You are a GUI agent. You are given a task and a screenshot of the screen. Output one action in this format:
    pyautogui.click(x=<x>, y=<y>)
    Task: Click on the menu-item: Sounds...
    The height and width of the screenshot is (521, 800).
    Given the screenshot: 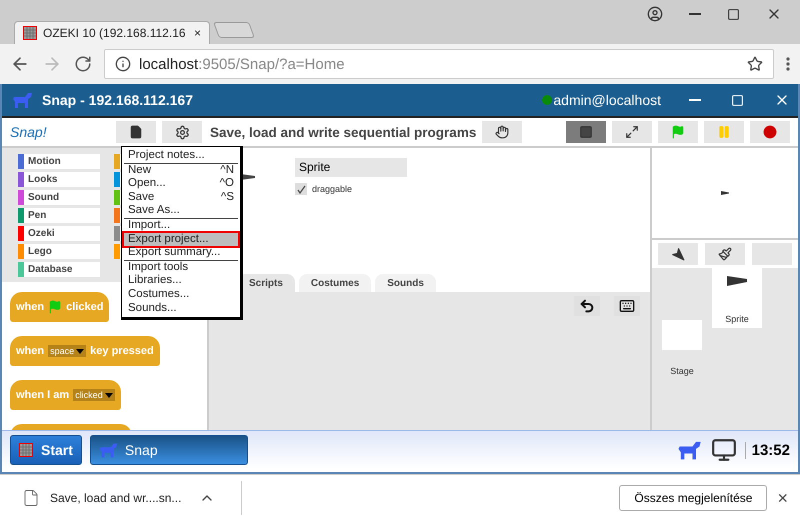 What is the action you would take?
    pyautogui.click(x=181, y=309)
    